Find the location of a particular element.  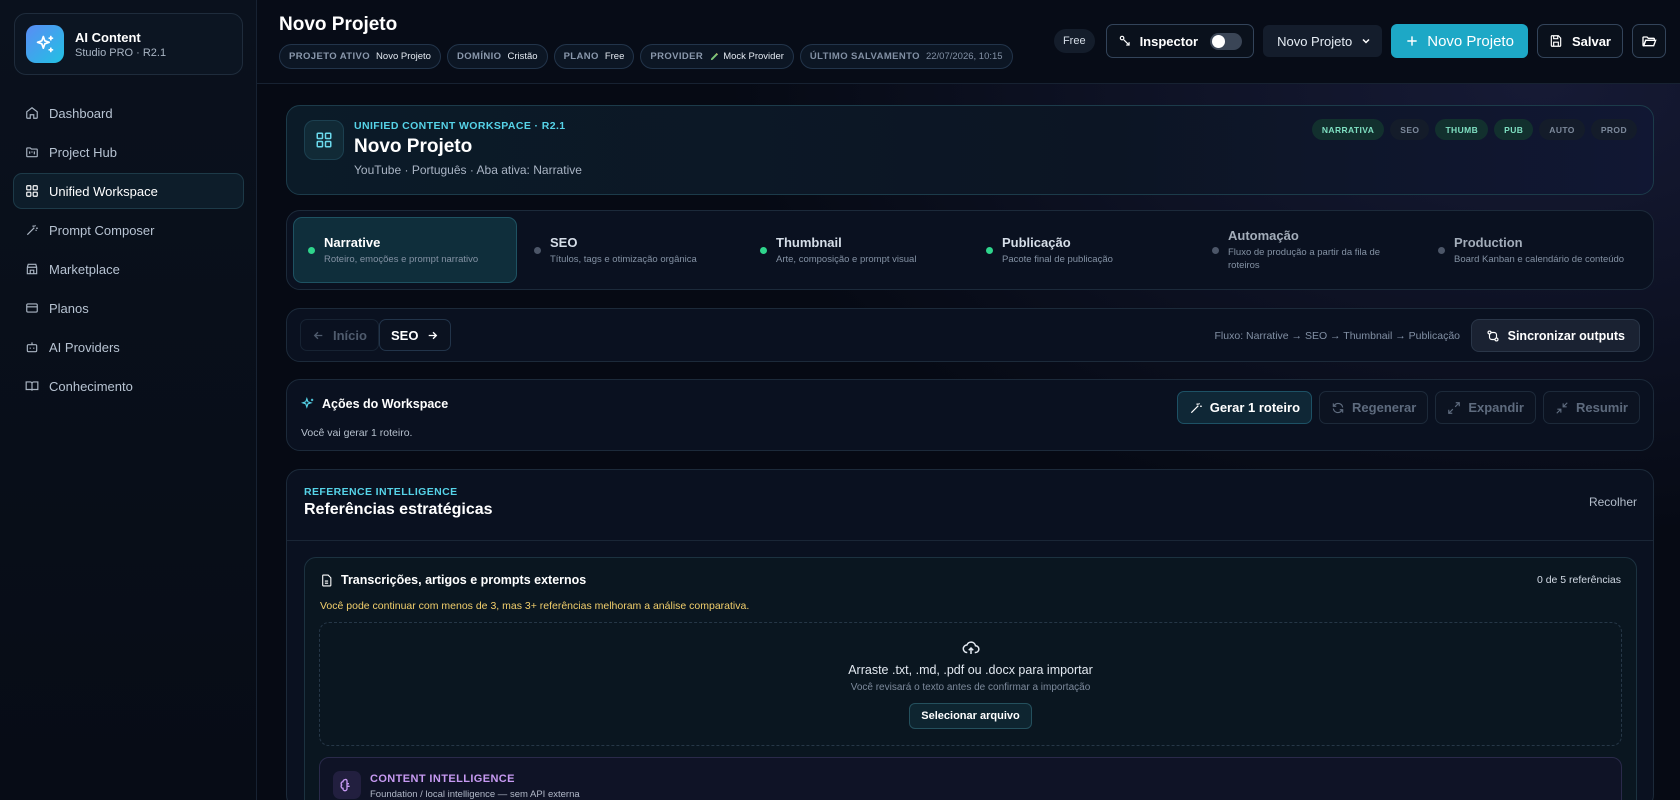

save-button: Salvar is located at coordinates (1579, 41).